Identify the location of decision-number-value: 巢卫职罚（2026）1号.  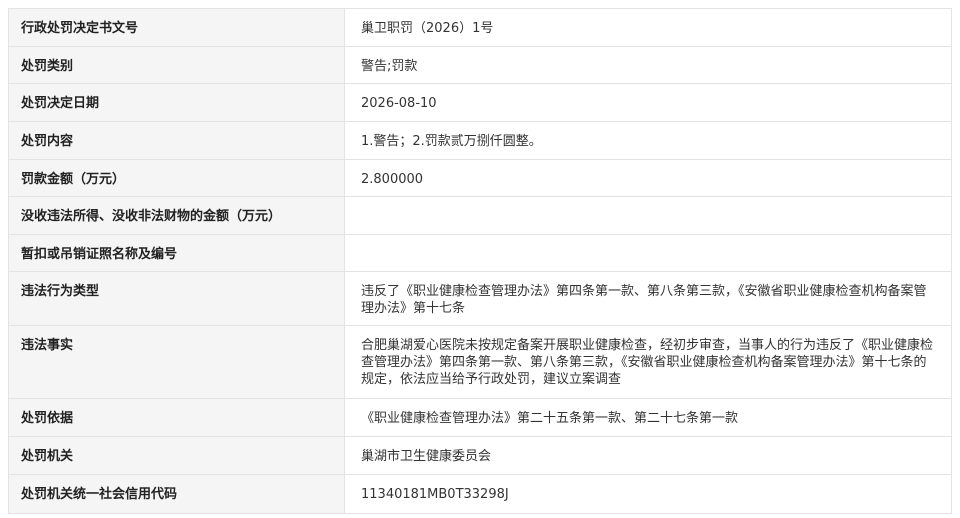
(648, 27).